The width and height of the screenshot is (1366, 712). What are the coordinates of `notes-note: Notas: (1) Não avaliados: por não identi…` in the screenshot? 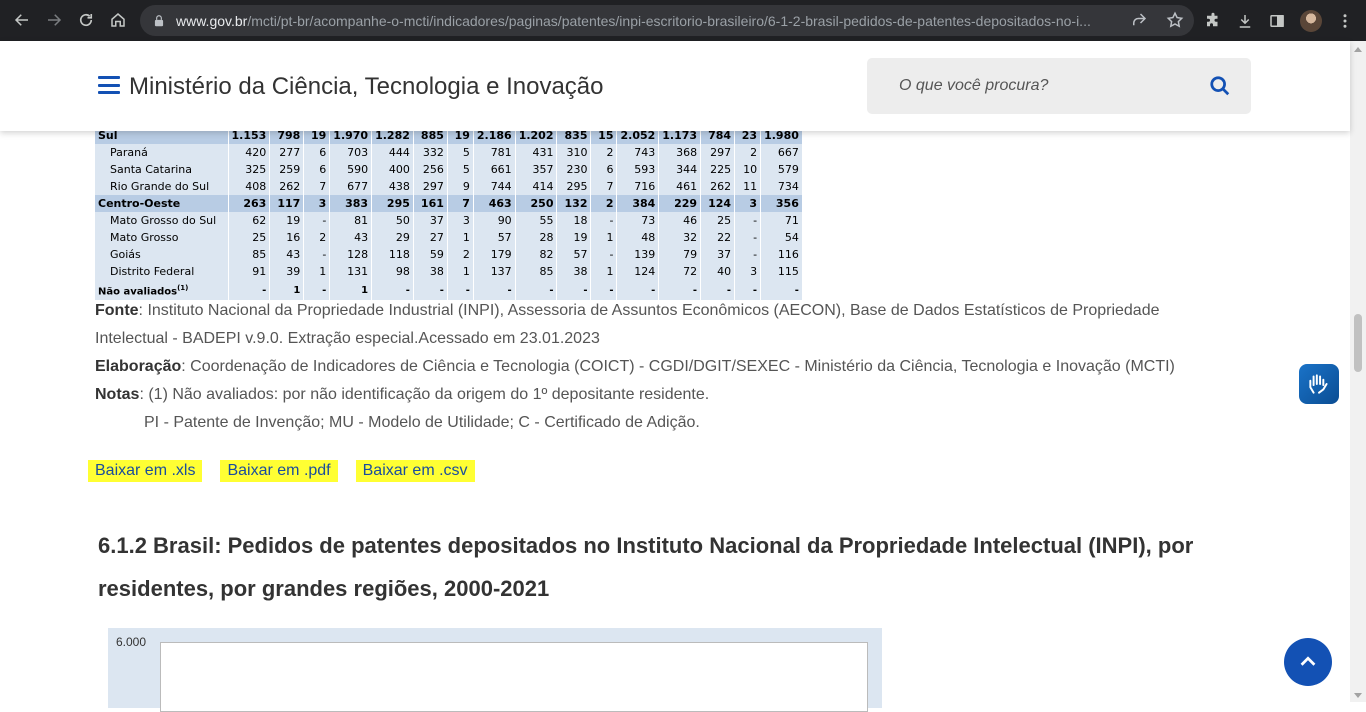 It's located at (402, 394).